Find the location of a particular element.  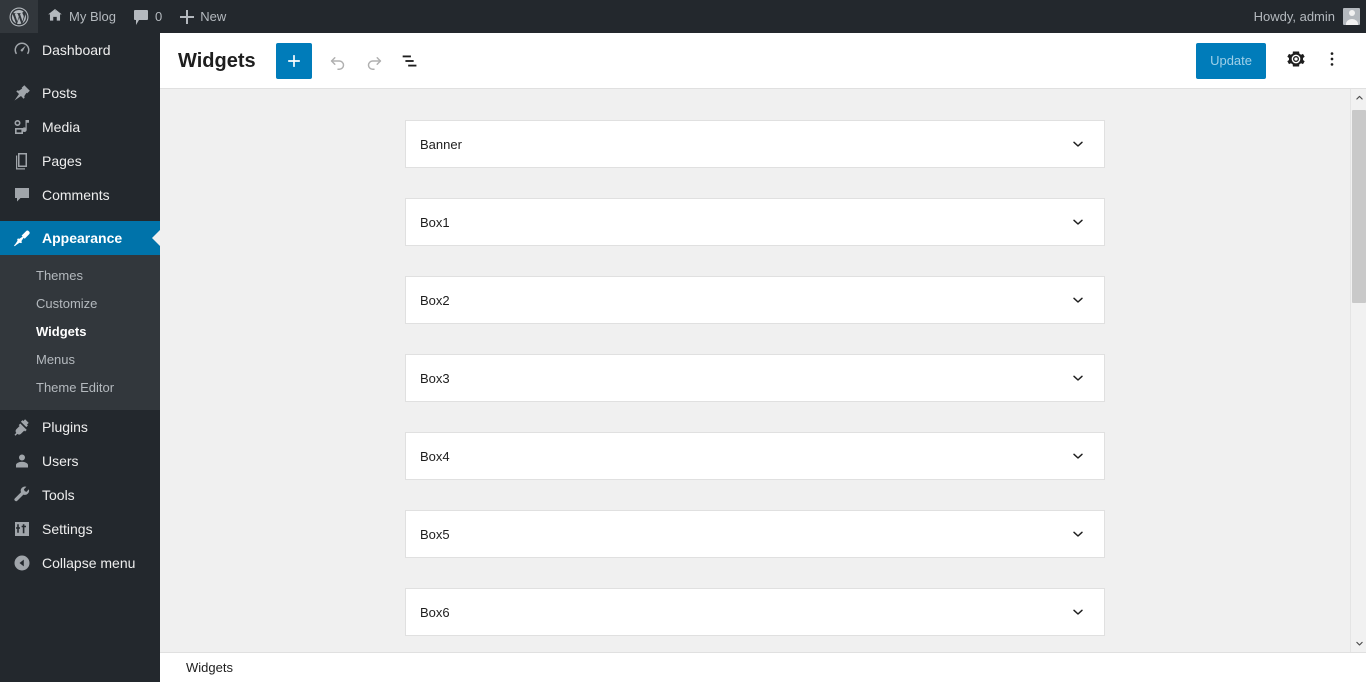

wordpress-logo-icon is located at coordinates (19, 17).